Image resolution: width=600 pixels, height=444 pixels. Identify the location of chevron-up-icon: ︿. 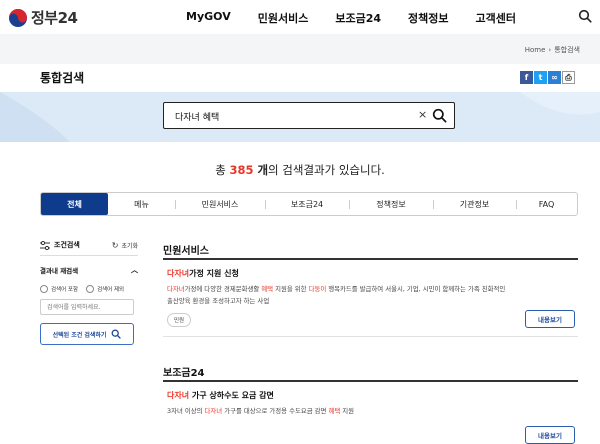
(134, 270).